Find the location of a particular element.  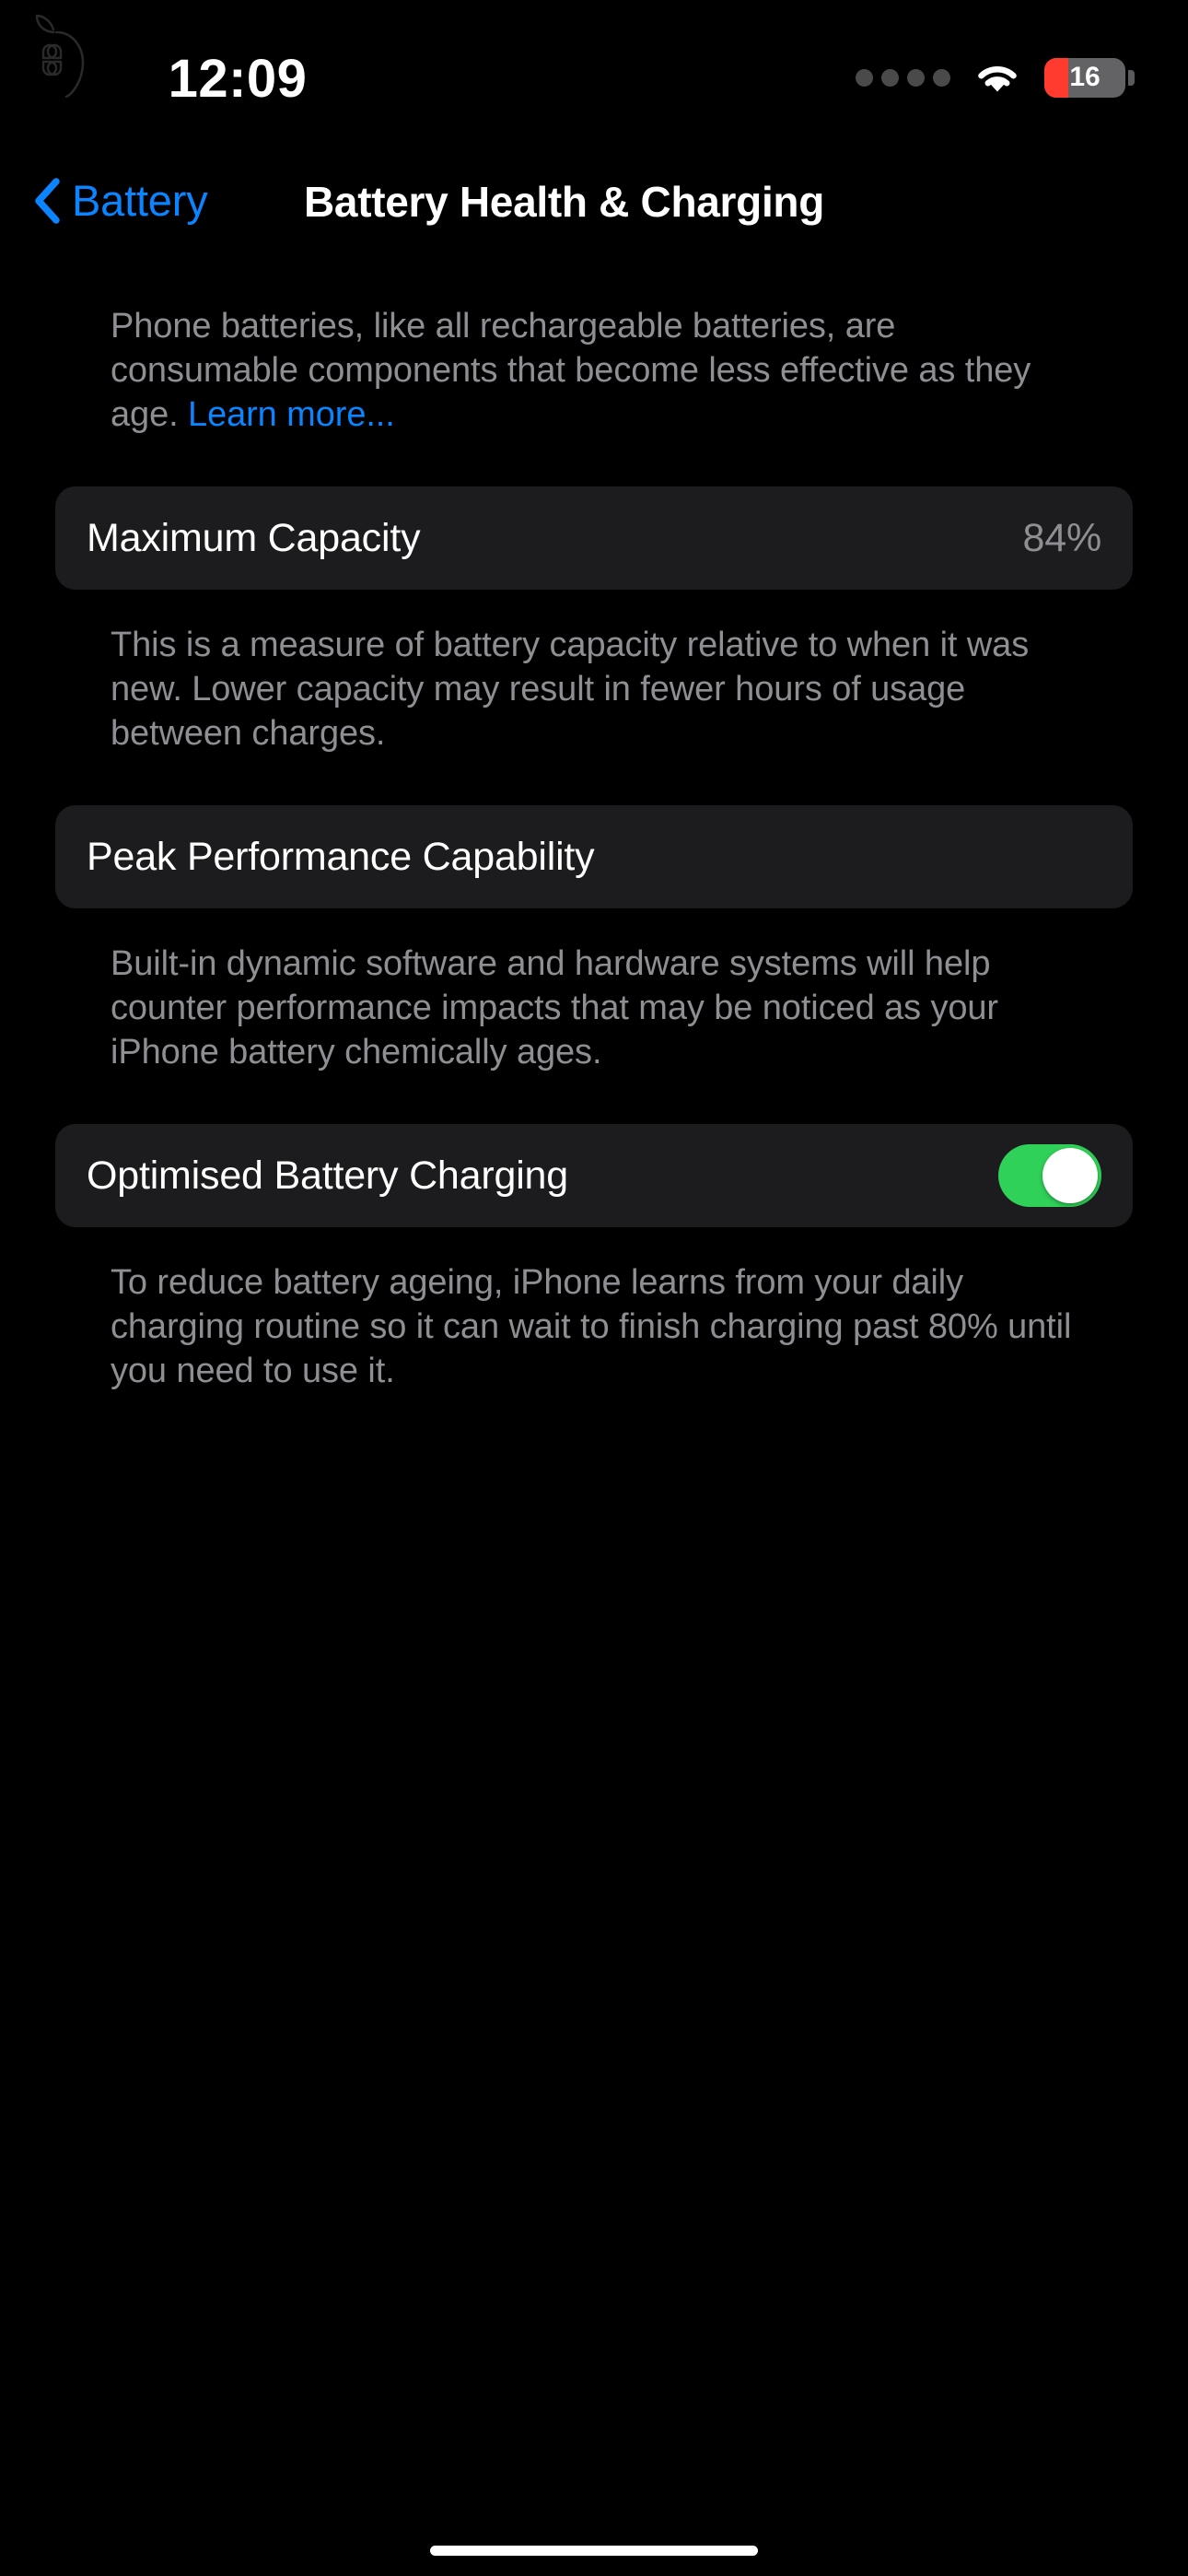

optimised-battery-charging-label: Optimised Battery Charging is located at coordinates (327, 1175).